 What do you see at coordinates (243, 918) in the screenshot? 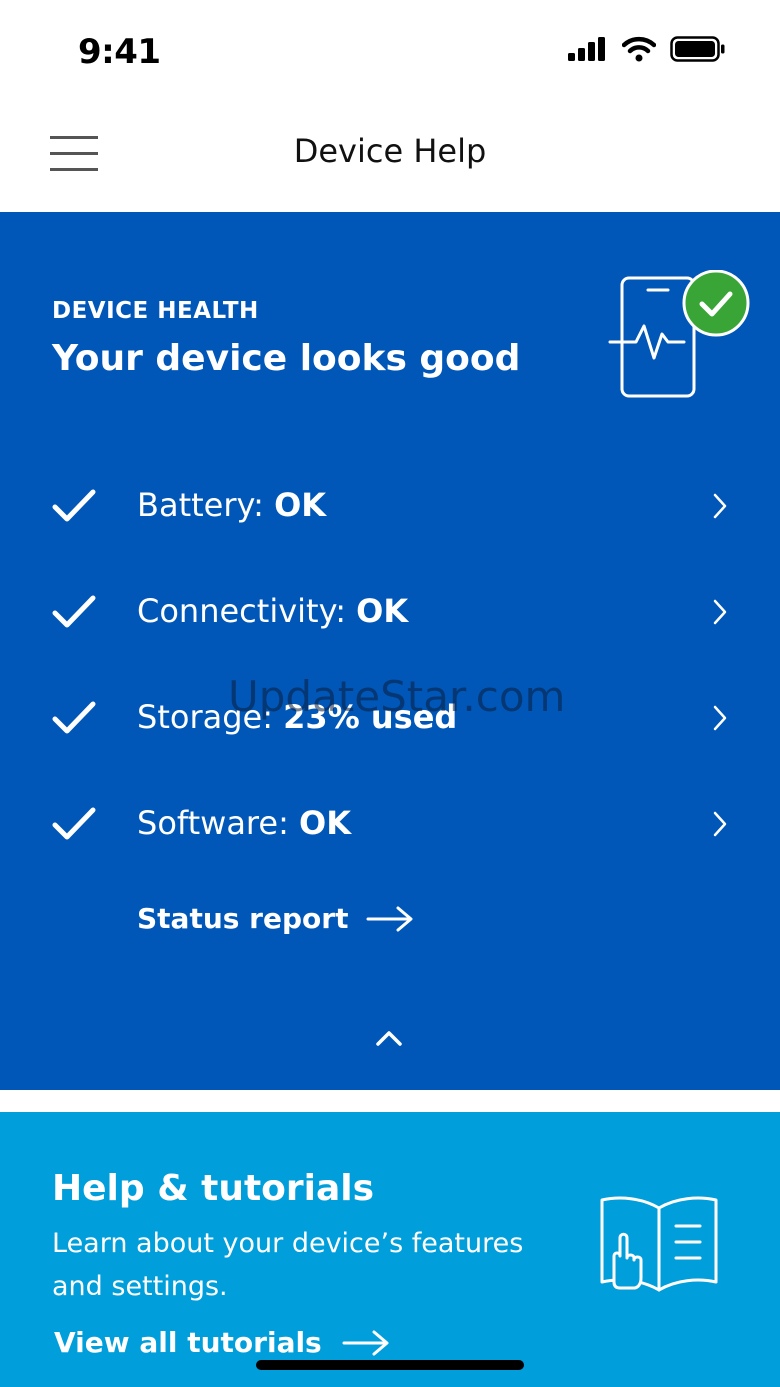
I see `status-report-label: Status report` at bounding box center [243, 918].